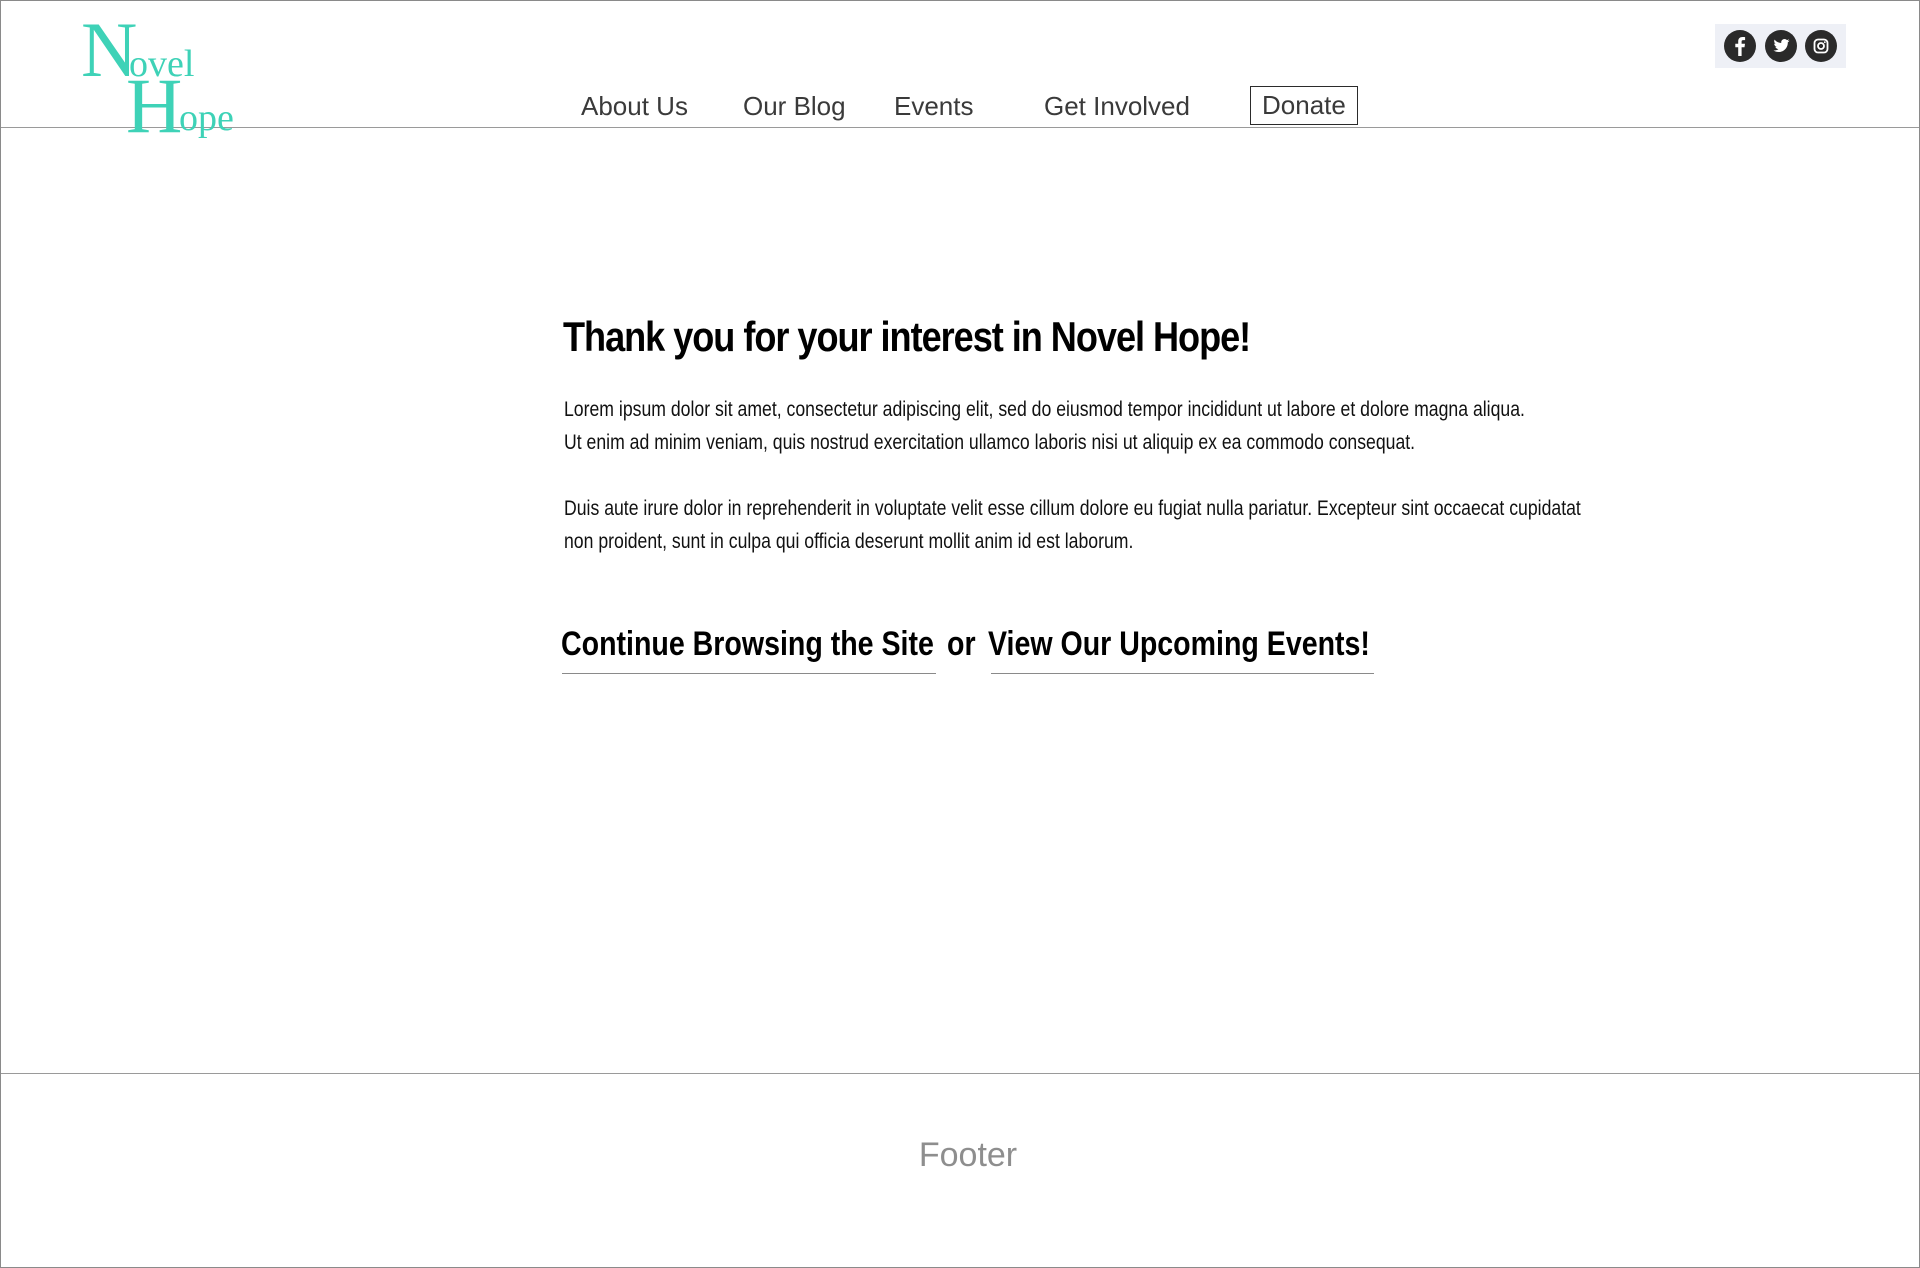 Image resolution: width=1920 pixels, height=1268 pixels. Describe the element at coordinates (634, 106) in the screenshot. I see `nav-about-us: About Us` at that location.